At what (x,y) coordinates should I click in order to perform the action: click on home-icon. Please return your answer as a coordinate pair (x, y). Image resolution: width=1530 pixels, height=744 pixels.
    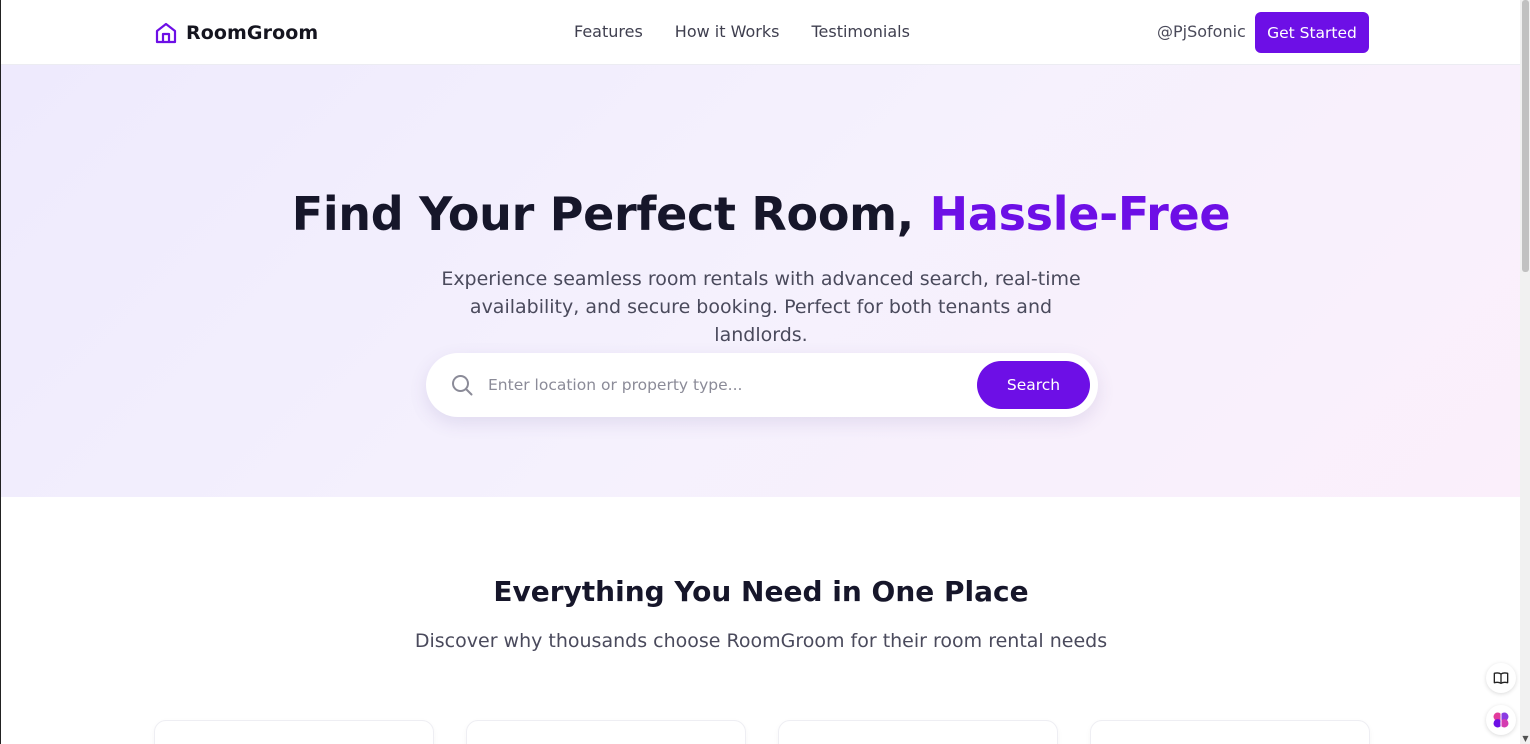
    Looking at the image, I should click on (166, 33).